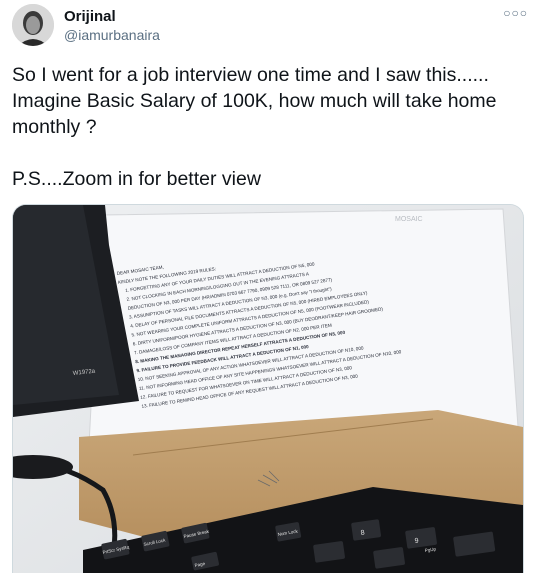 Image resolution: width=538 pixels, height=573 pixels. I want to click on more-horizontal-icon: ○○○, so click(515, 13).